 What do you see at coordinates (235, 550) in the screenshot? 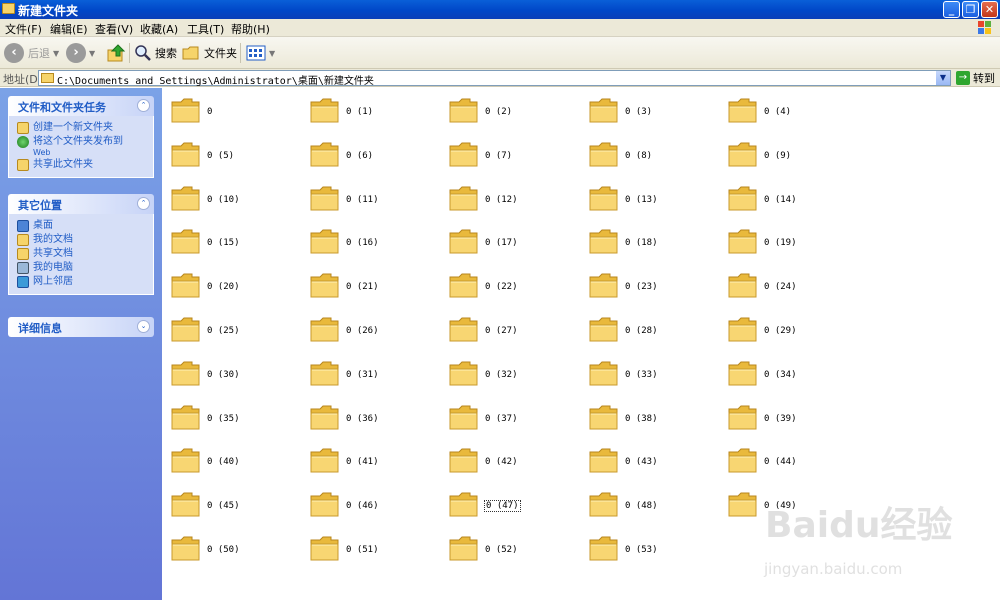
I see `folder-item: 0 (50)` at bounding box center [235, 550].